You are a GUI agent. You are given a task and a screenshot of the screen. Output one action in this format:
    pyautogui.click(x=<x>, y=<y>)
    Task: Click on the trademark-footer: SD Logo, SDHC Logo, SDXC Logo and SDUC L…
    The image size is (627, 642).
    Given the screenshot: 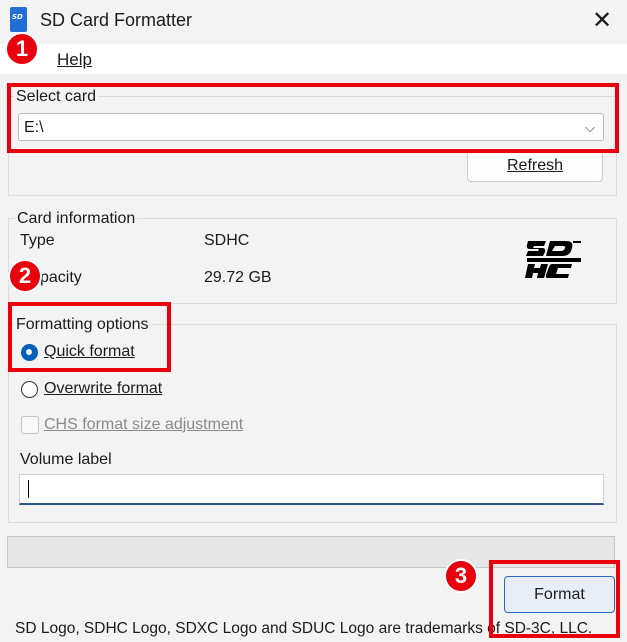 What is the action you would take?
    pyautogui.click(x=304, y=628)
    